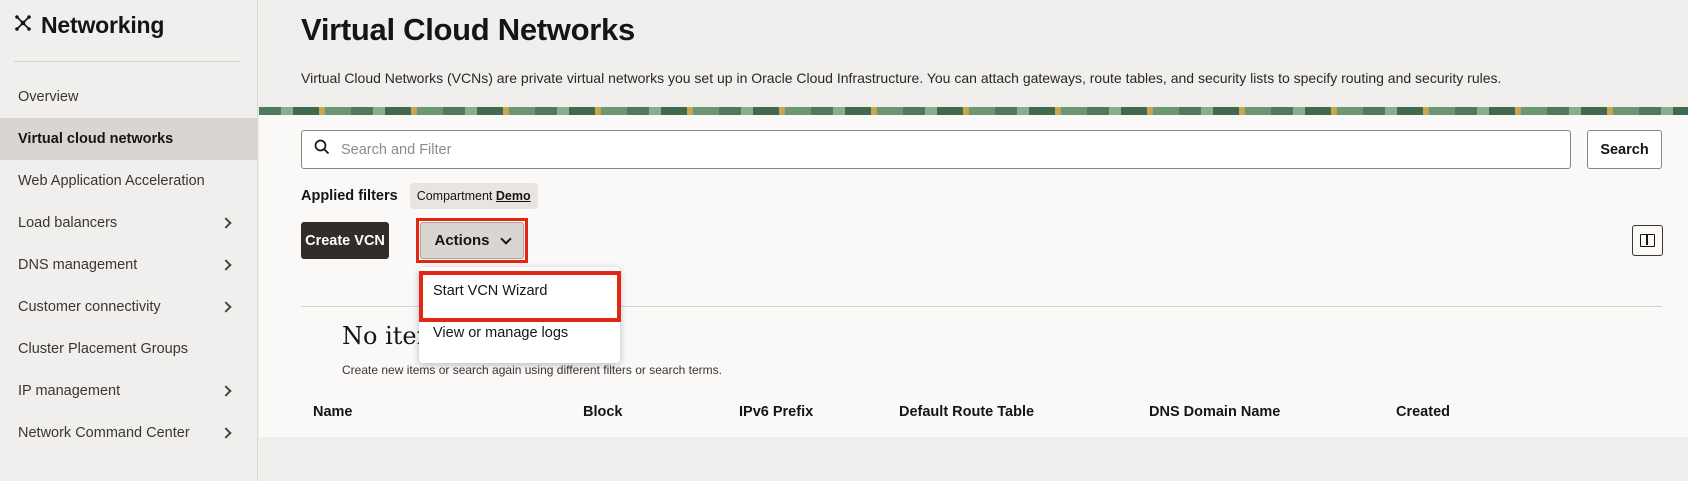 This screenshot has height=481, width=1688. Describe the element at coordinates (89, 307) in the screenshot. I see `sidebar-item-label: Customer connectivity` at that location.